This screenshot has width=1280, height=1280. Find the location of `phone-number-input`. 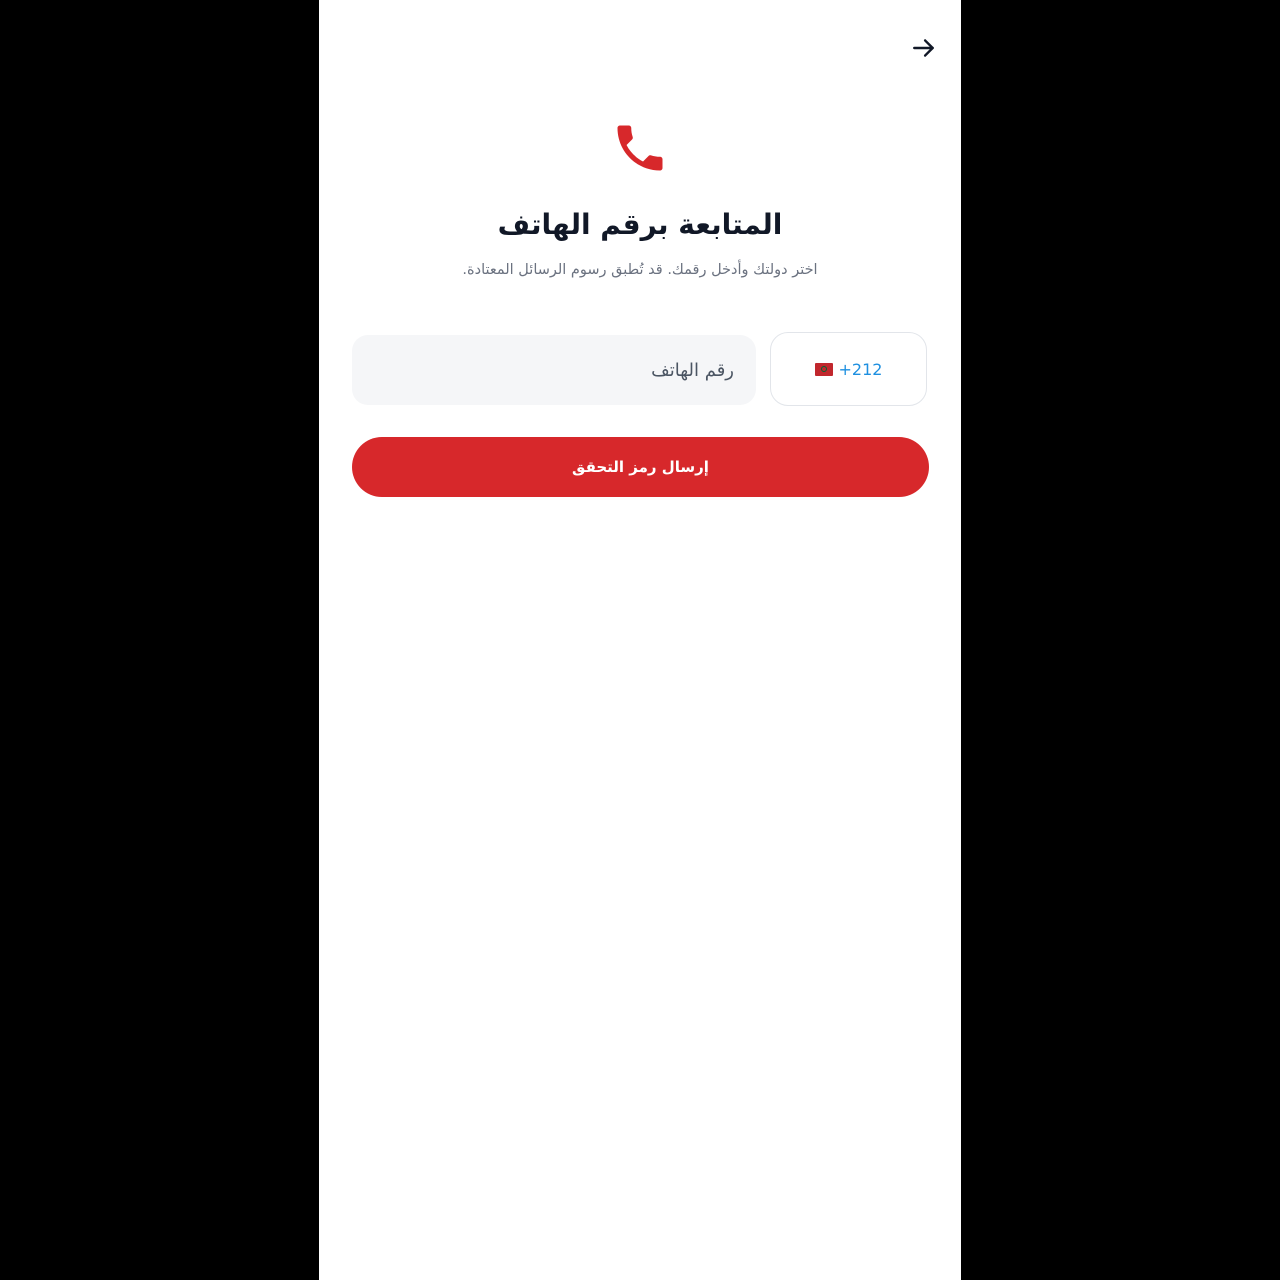

phone-number-input is located at coordinates (554, 370).